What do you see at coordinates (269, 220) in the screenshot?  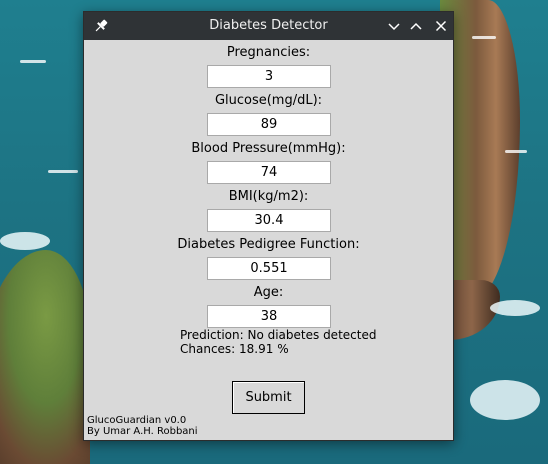 I see `bmi-input` at bounding box center [269, 220].